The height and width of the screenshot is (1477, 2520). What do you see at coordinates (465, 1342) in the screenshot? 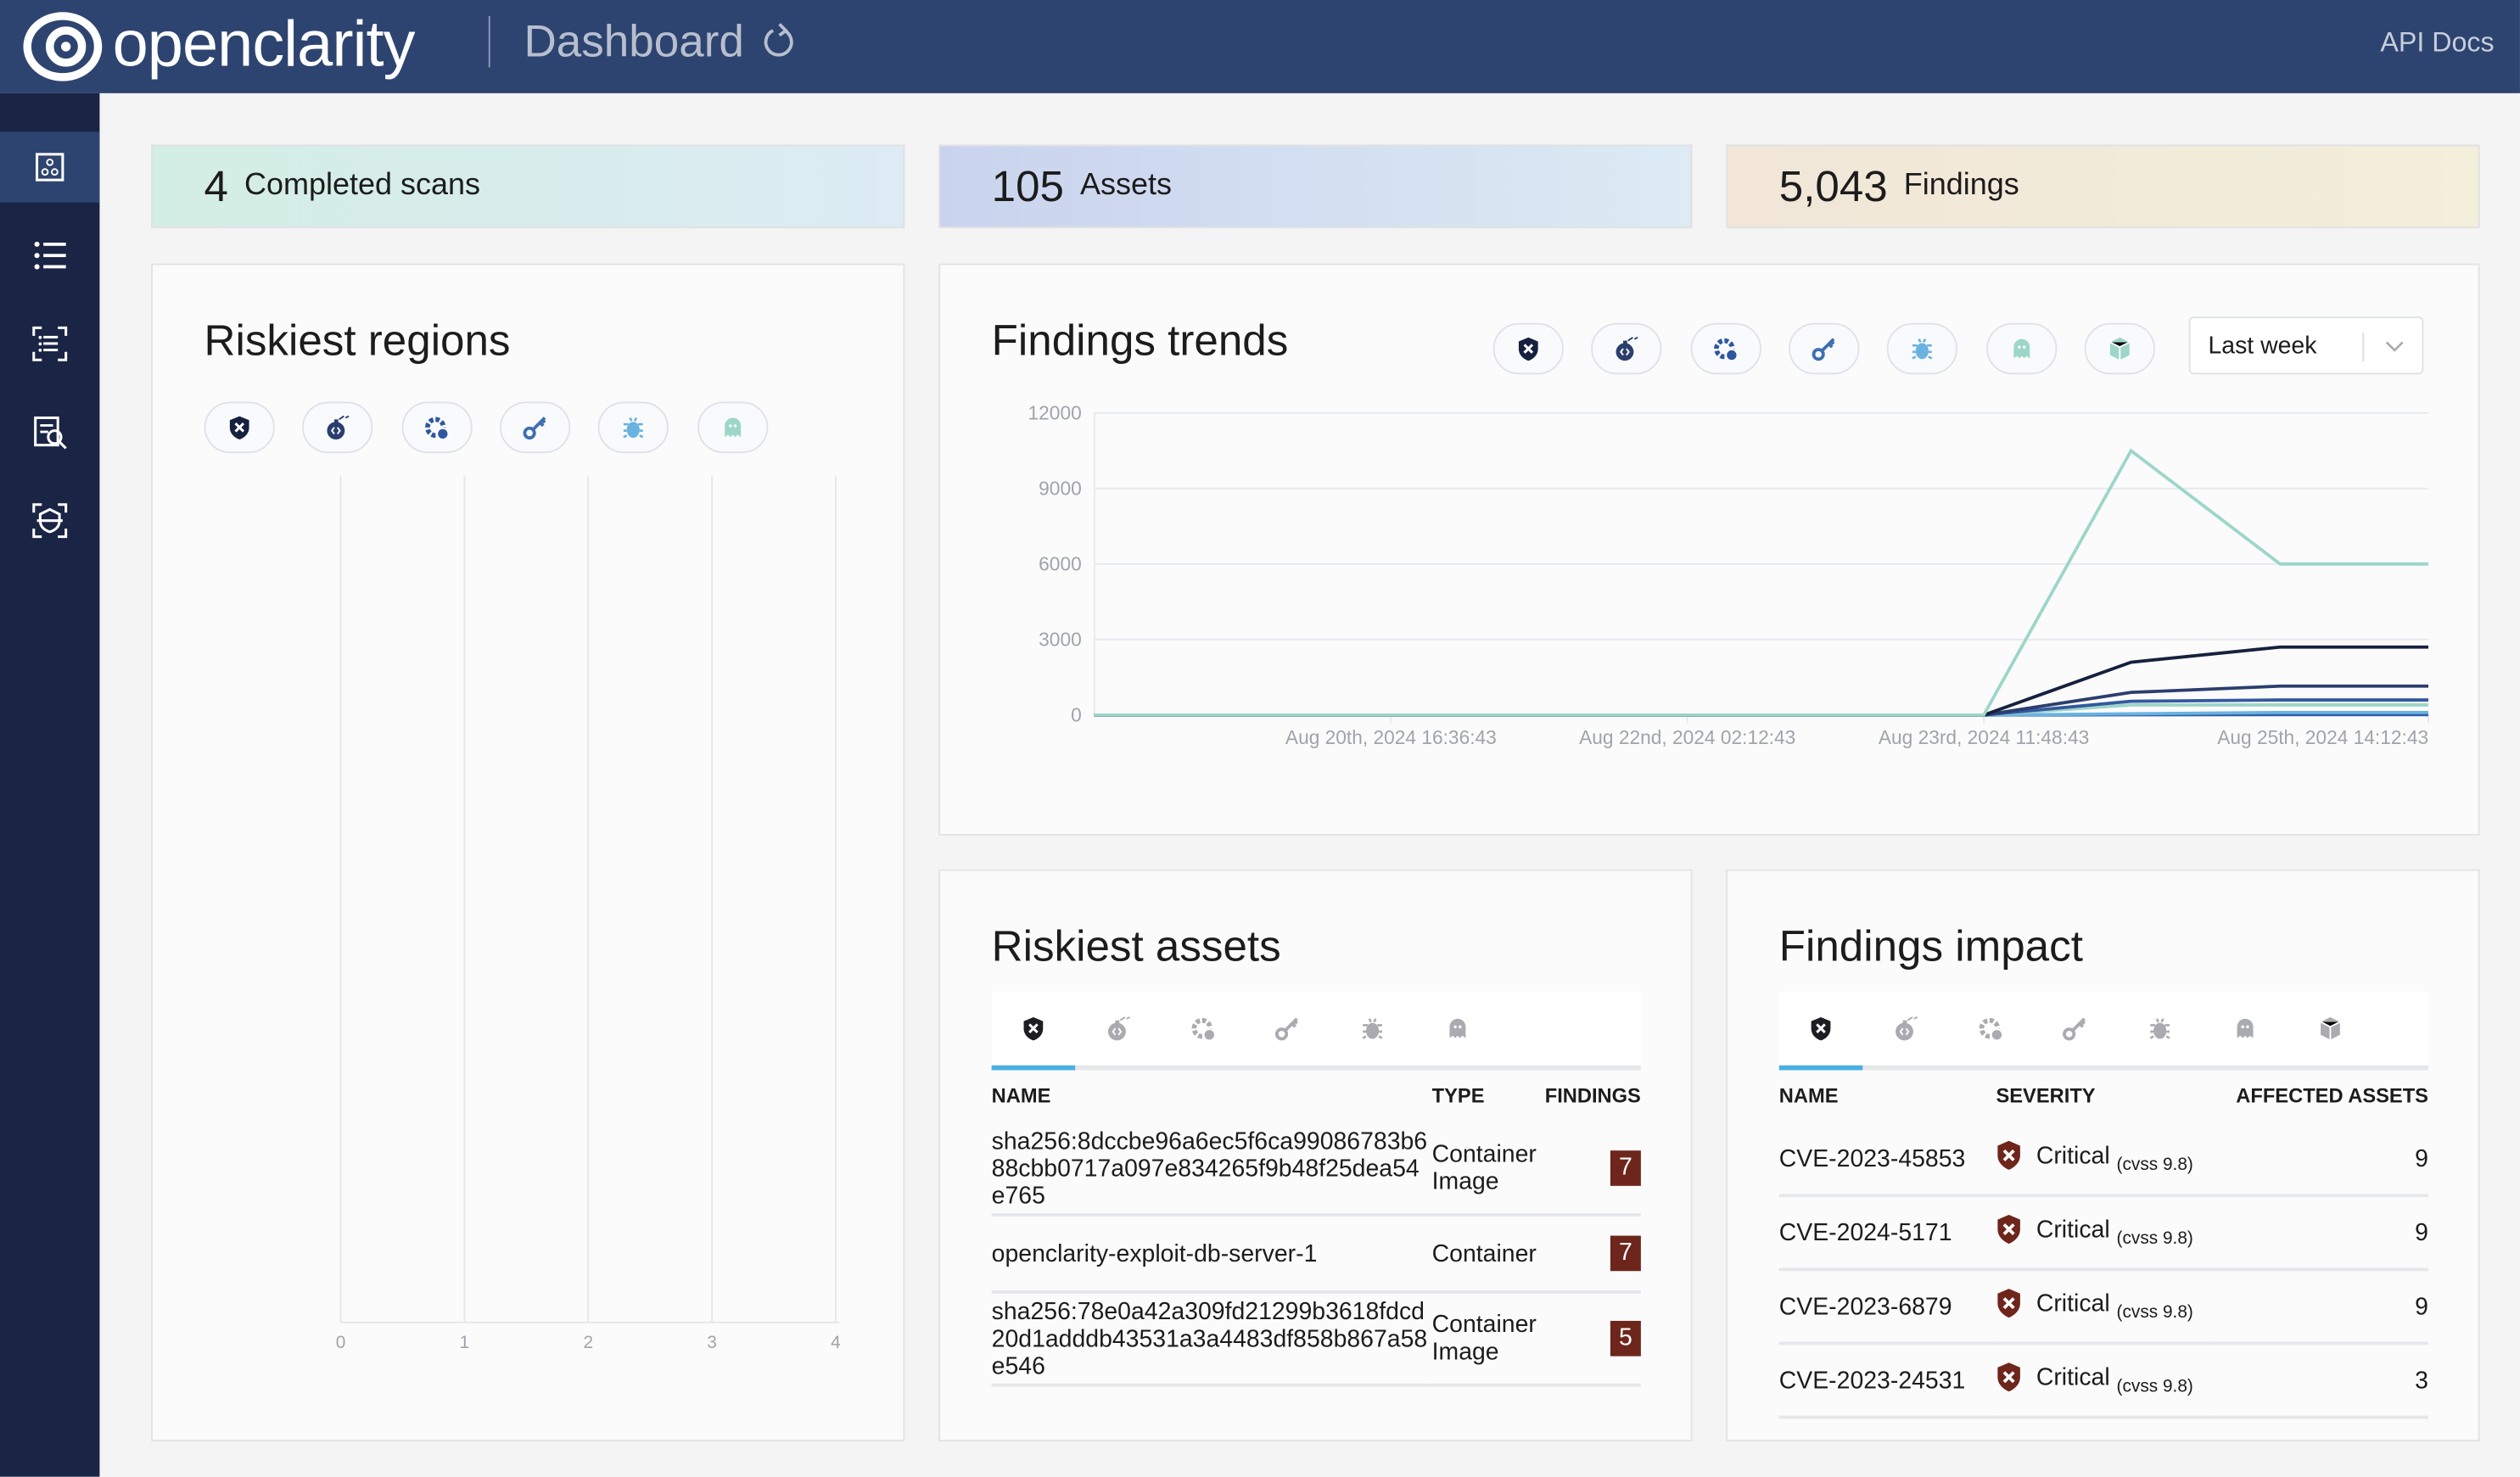
I see `x-tick-label: 1` at bounding box center [465, 1342].